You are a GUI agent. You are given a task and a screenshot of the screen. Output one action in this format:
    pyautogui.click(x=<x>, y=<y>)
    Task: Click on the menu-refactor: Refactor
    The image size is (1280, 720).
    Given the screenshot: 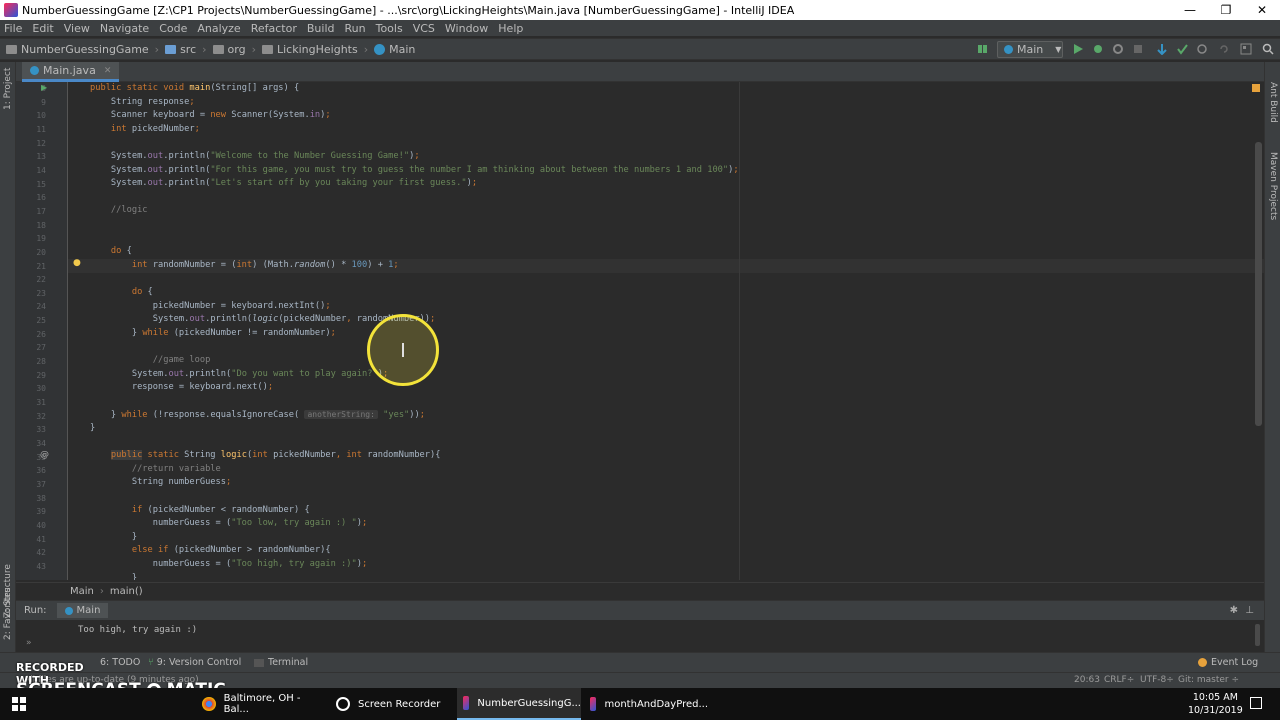 What is the action you would take?
    pyautogui.click(x=274, y=28)
    